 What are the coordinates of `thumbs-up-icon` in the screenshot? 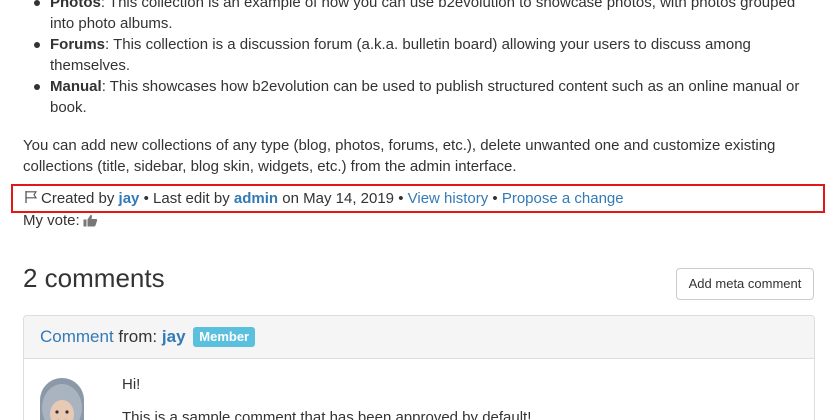 It's located at (90, 220).